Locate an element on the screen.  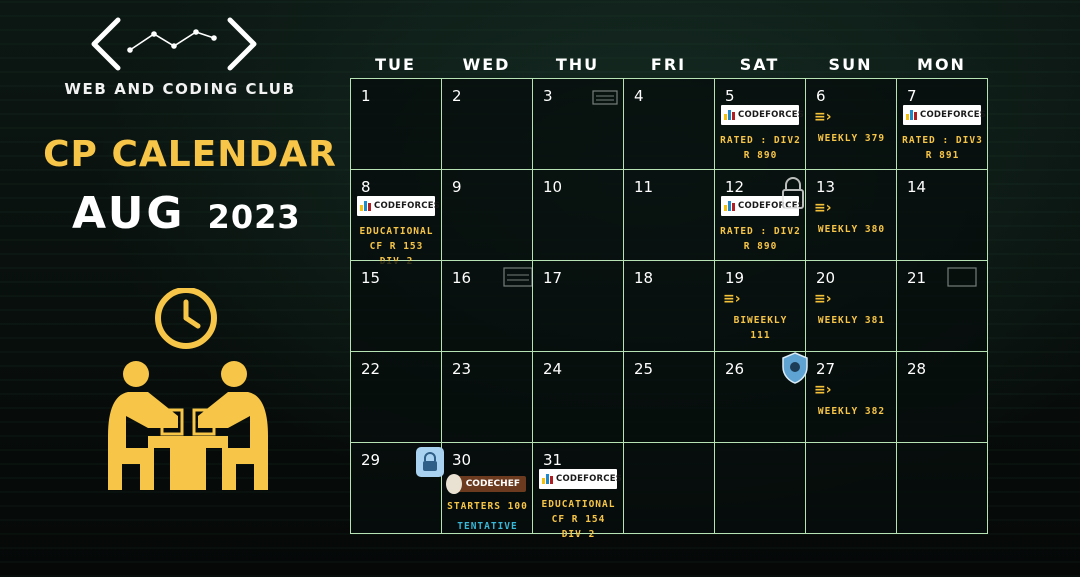
weekday-5: SUN is located at coordinates (850, 64).